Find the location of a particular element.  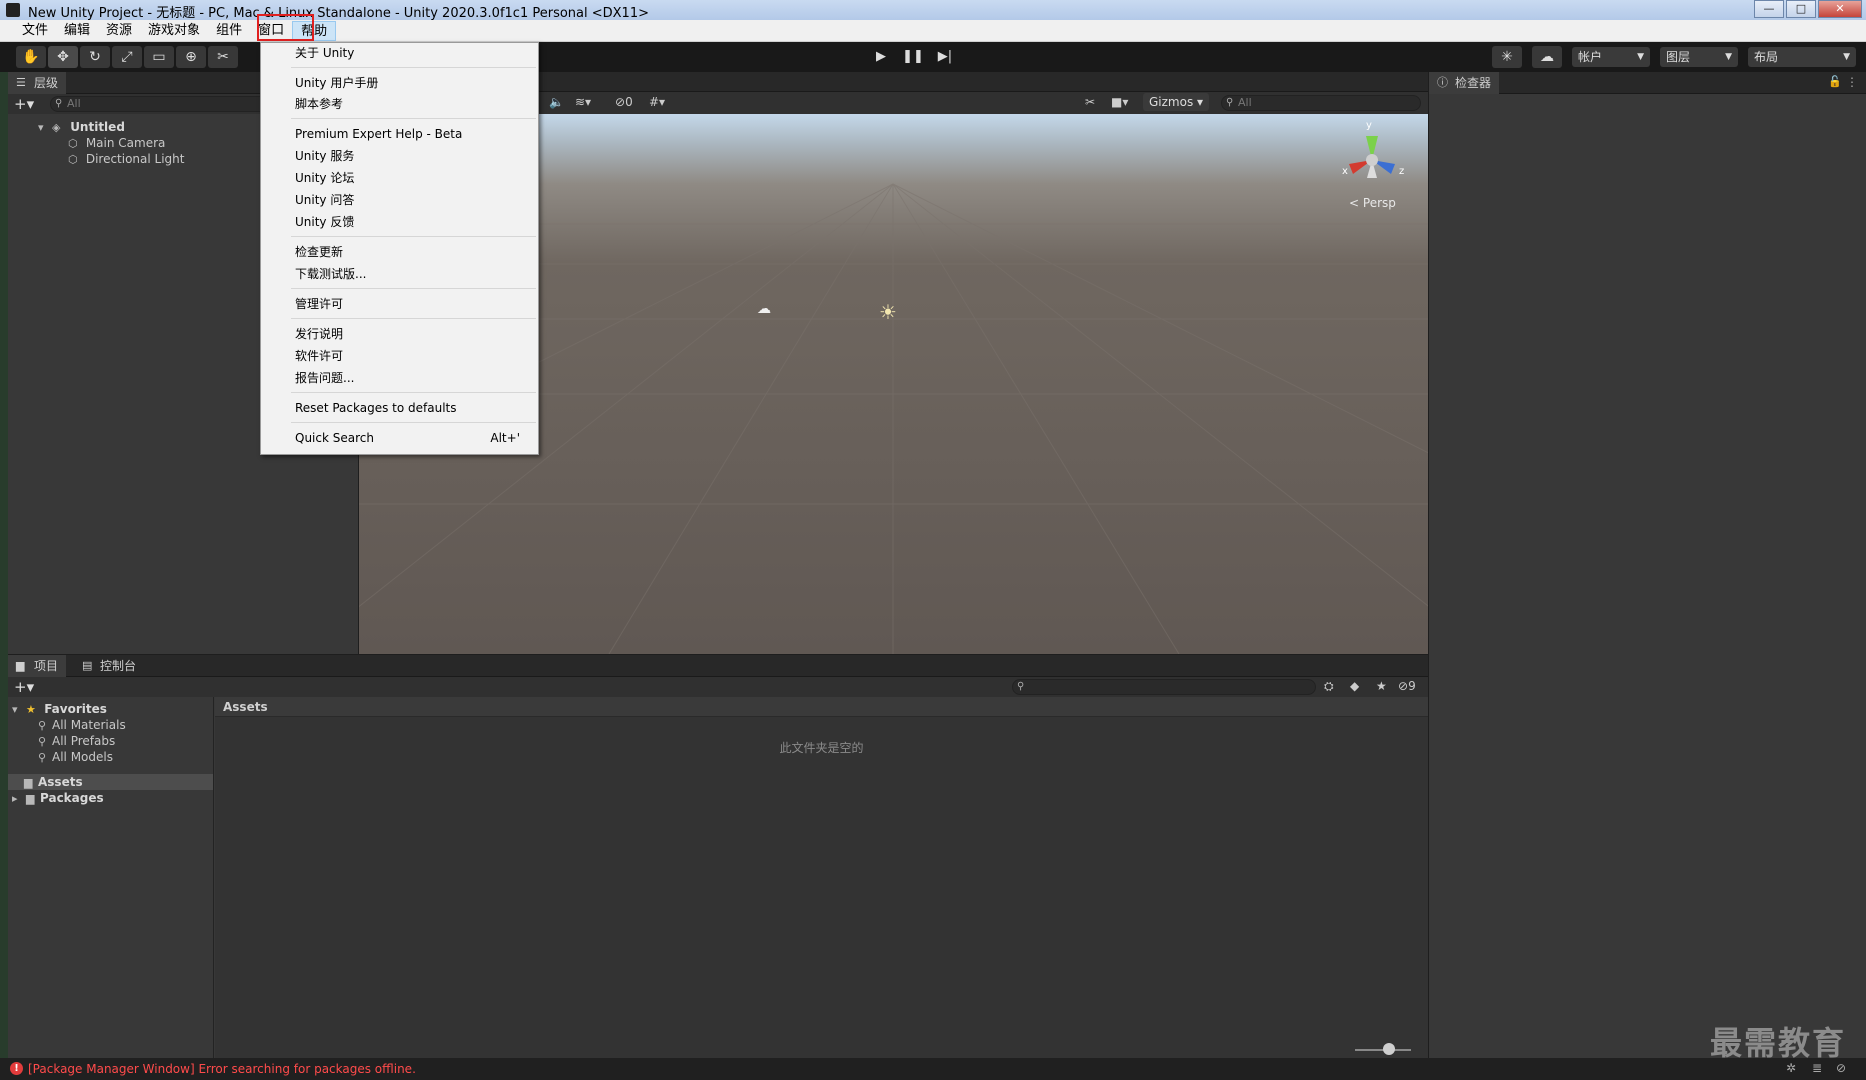

custom-tool-icon: ✂ is located at coordinates (223, 57).